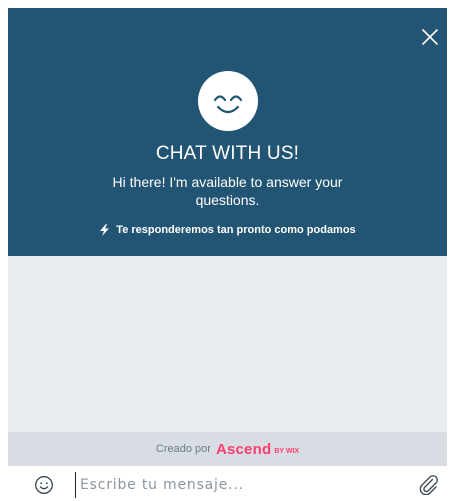  What do you see at coordinates (428, 484) in the screenshot?
I see `paperclip-icon` at bounding box center [428, 484].